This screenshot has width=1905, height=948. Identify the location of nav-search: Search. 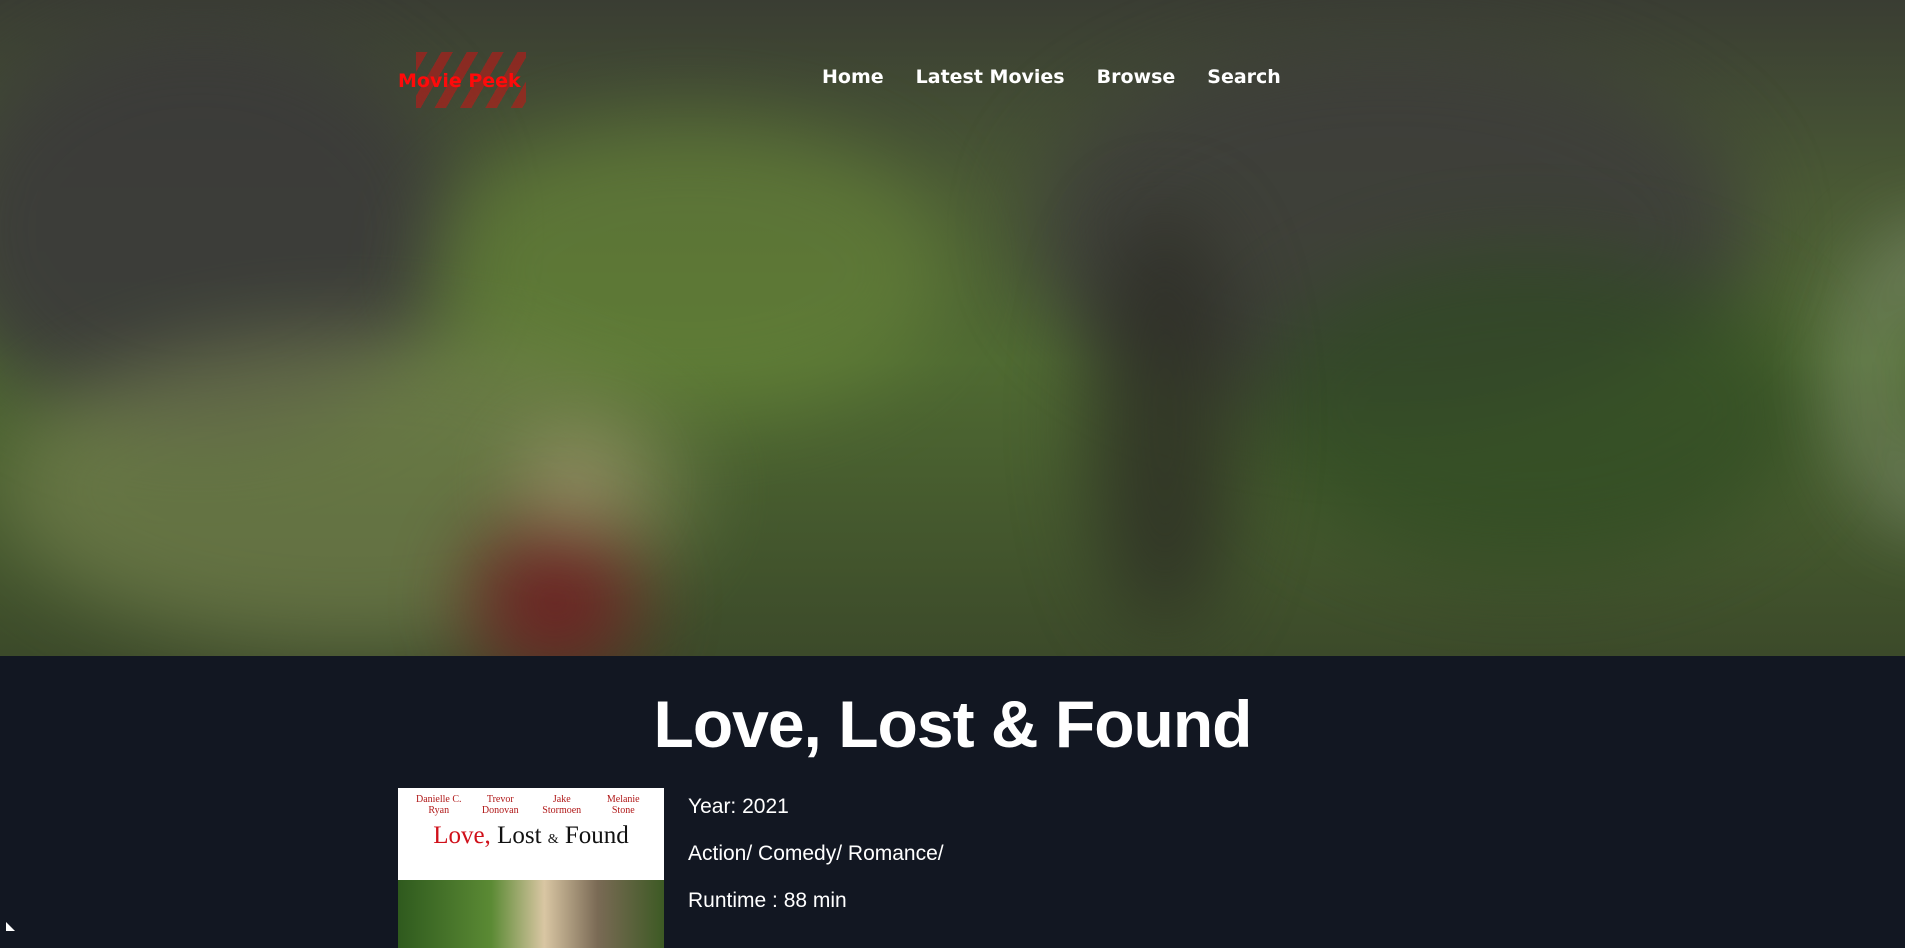
(1244, 77).